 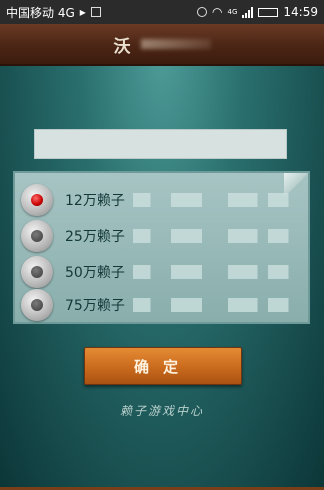 I want to click on title-bar: 沃, so click(x=162, y=45).